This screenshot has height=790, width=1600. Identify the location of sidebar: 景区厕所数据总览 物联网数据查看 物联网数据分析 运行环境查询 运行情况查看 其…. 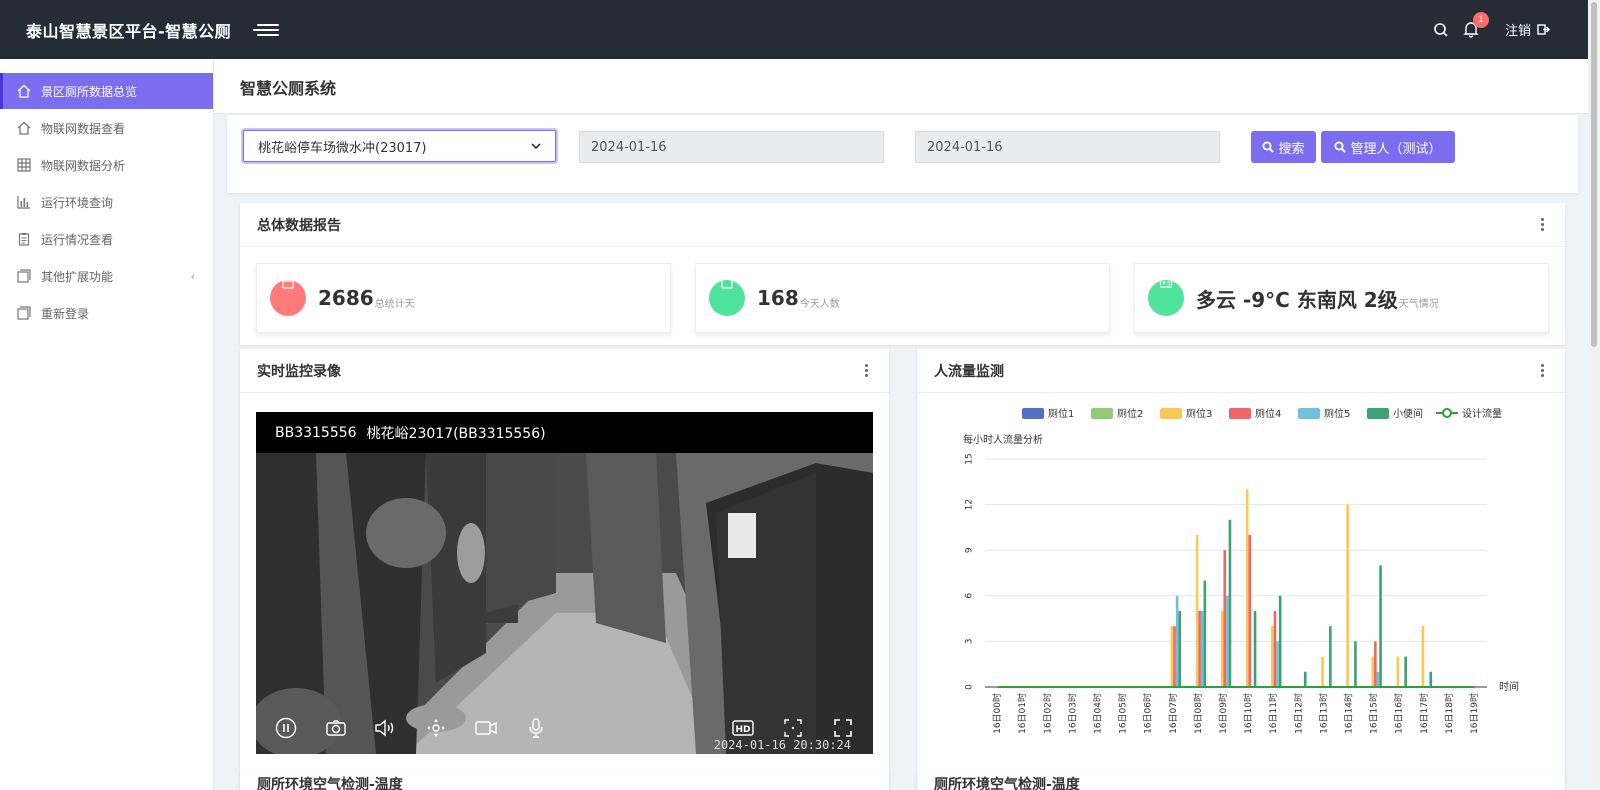
(107, 424).